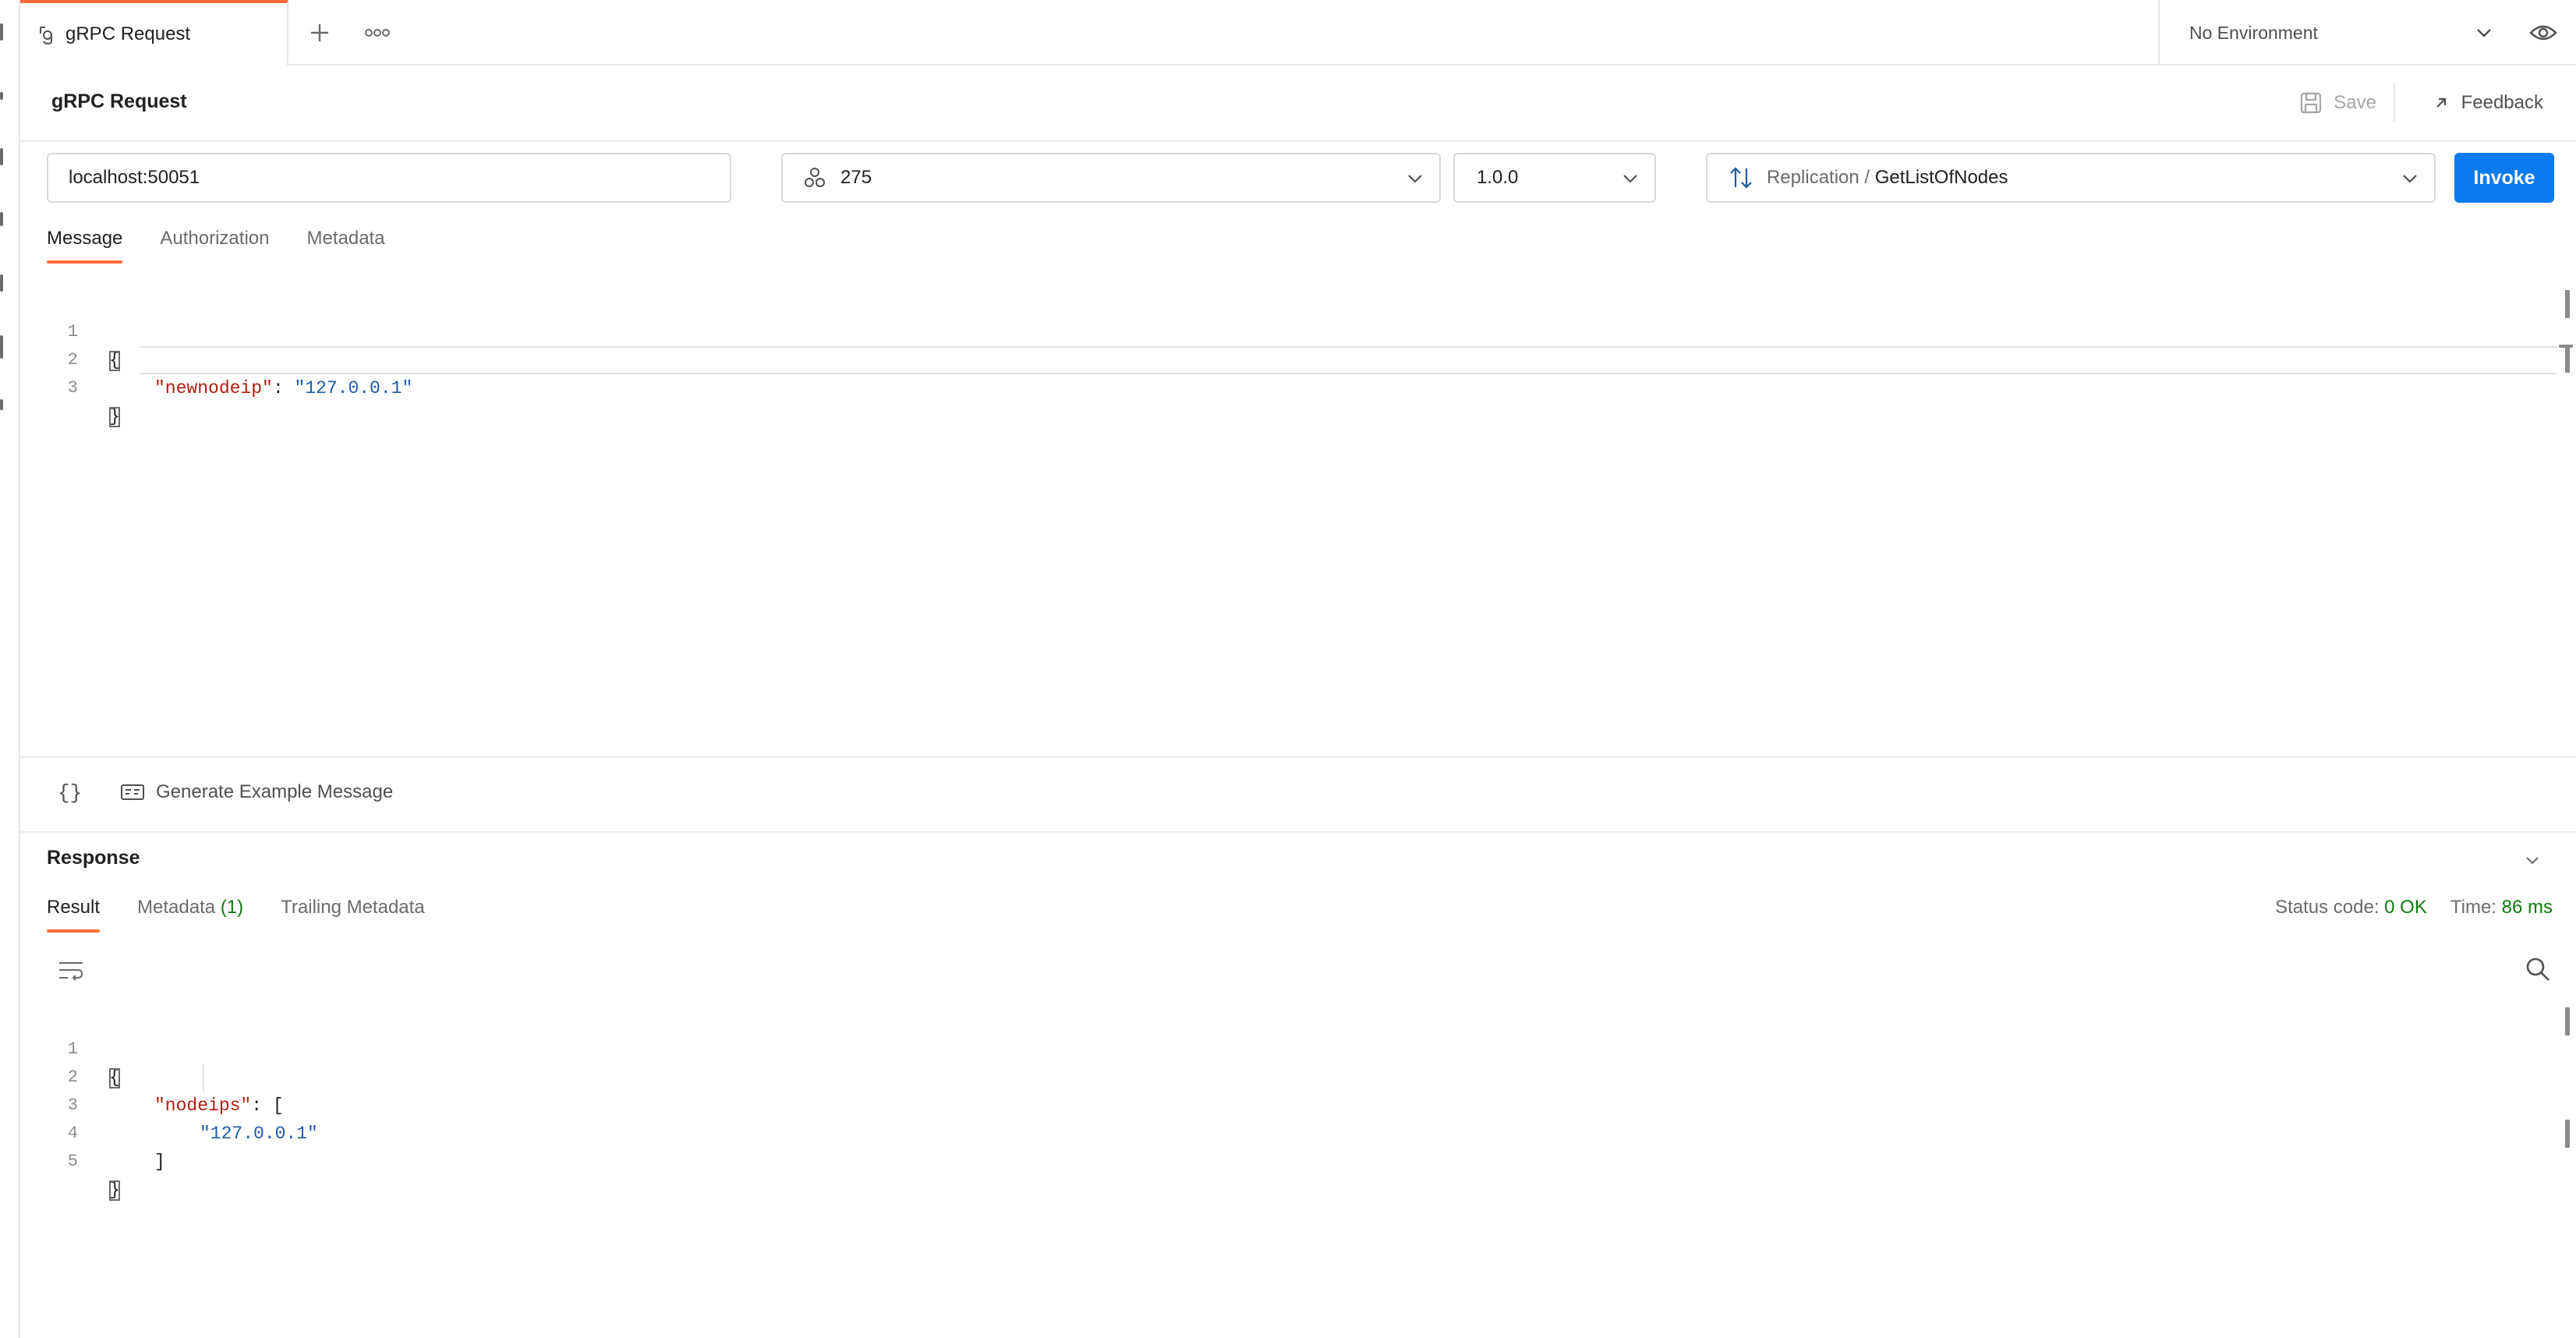  What do you see at coordinates (46, 34) in the screenshot?
I see `grpc-icon` at bounding box center [46, 34].